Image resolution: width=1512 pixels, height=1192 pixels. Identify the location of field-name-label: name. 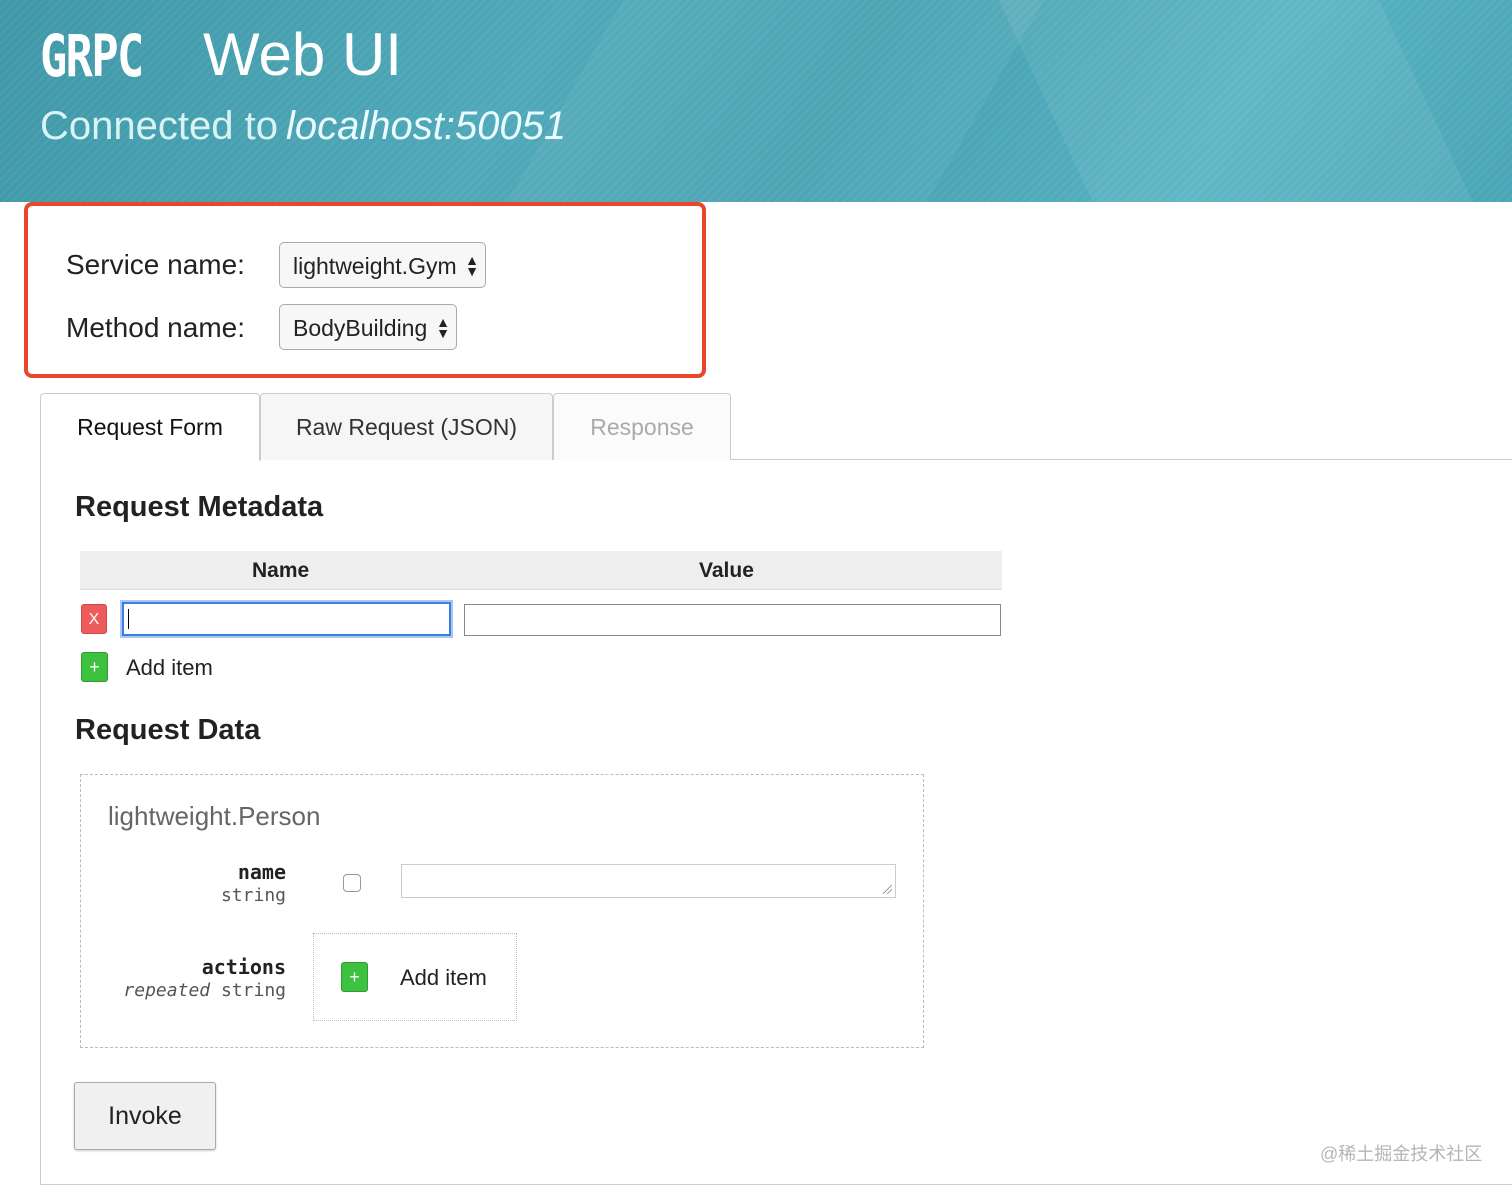
(261, 872).